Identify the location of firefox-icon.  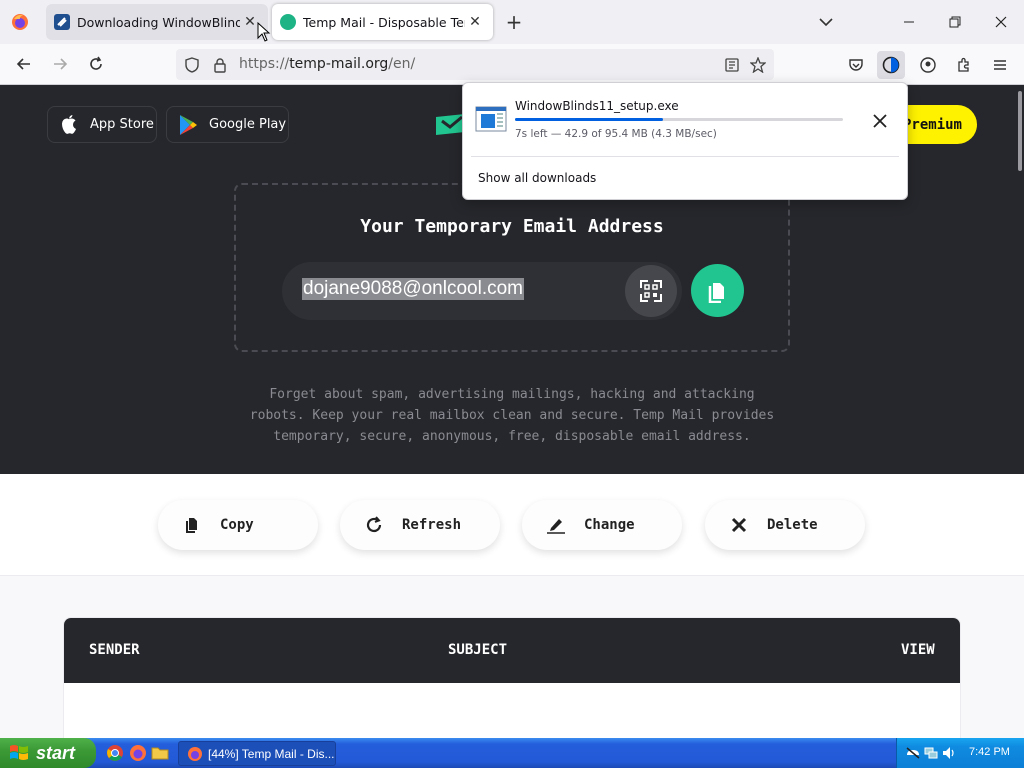
(195, 753).